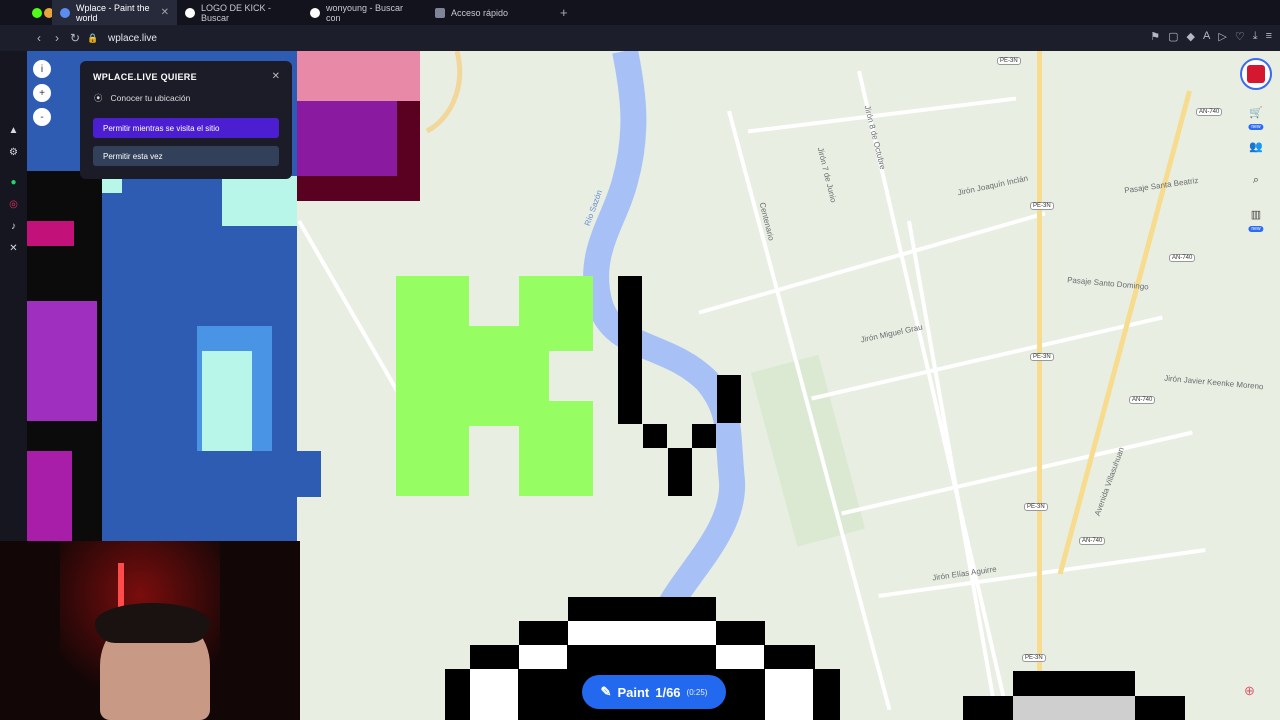 This screenshot has height=720, width=1280. Describe the element at coordinates (13, 248) in the screenshot. I see `x-icon: ✕` at that location.